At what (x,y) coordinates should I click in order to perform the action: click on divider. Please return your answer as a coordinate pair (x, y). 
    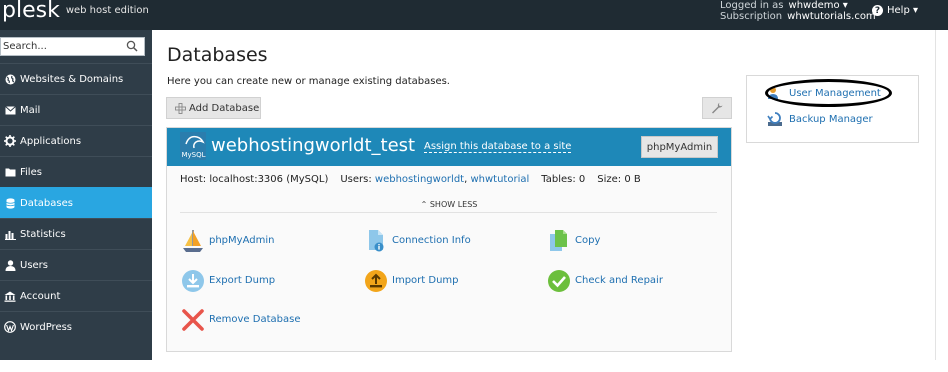
    Looking at the image, I should click on (448, 212).